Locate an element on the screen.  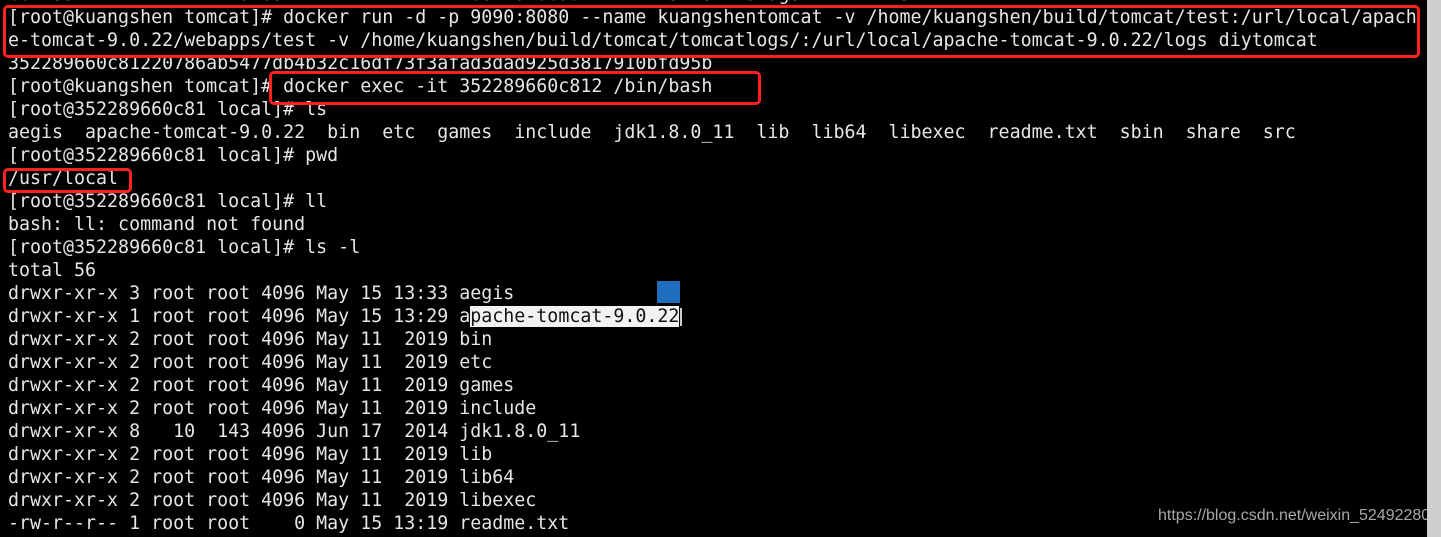
highlight-box-docker-exec is located at coordinates (515, 88).